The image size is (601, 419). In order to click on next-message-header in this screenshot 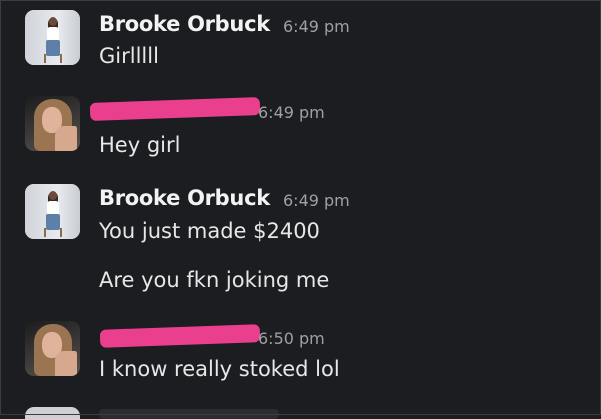, I will do `click(189, 414)`.